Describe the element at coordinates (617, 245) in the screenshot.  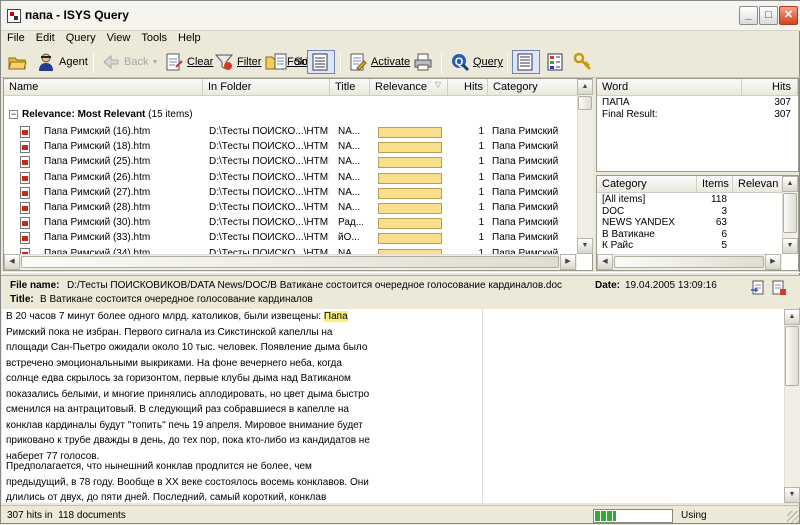
I see `category-item: К Райс` at that location.